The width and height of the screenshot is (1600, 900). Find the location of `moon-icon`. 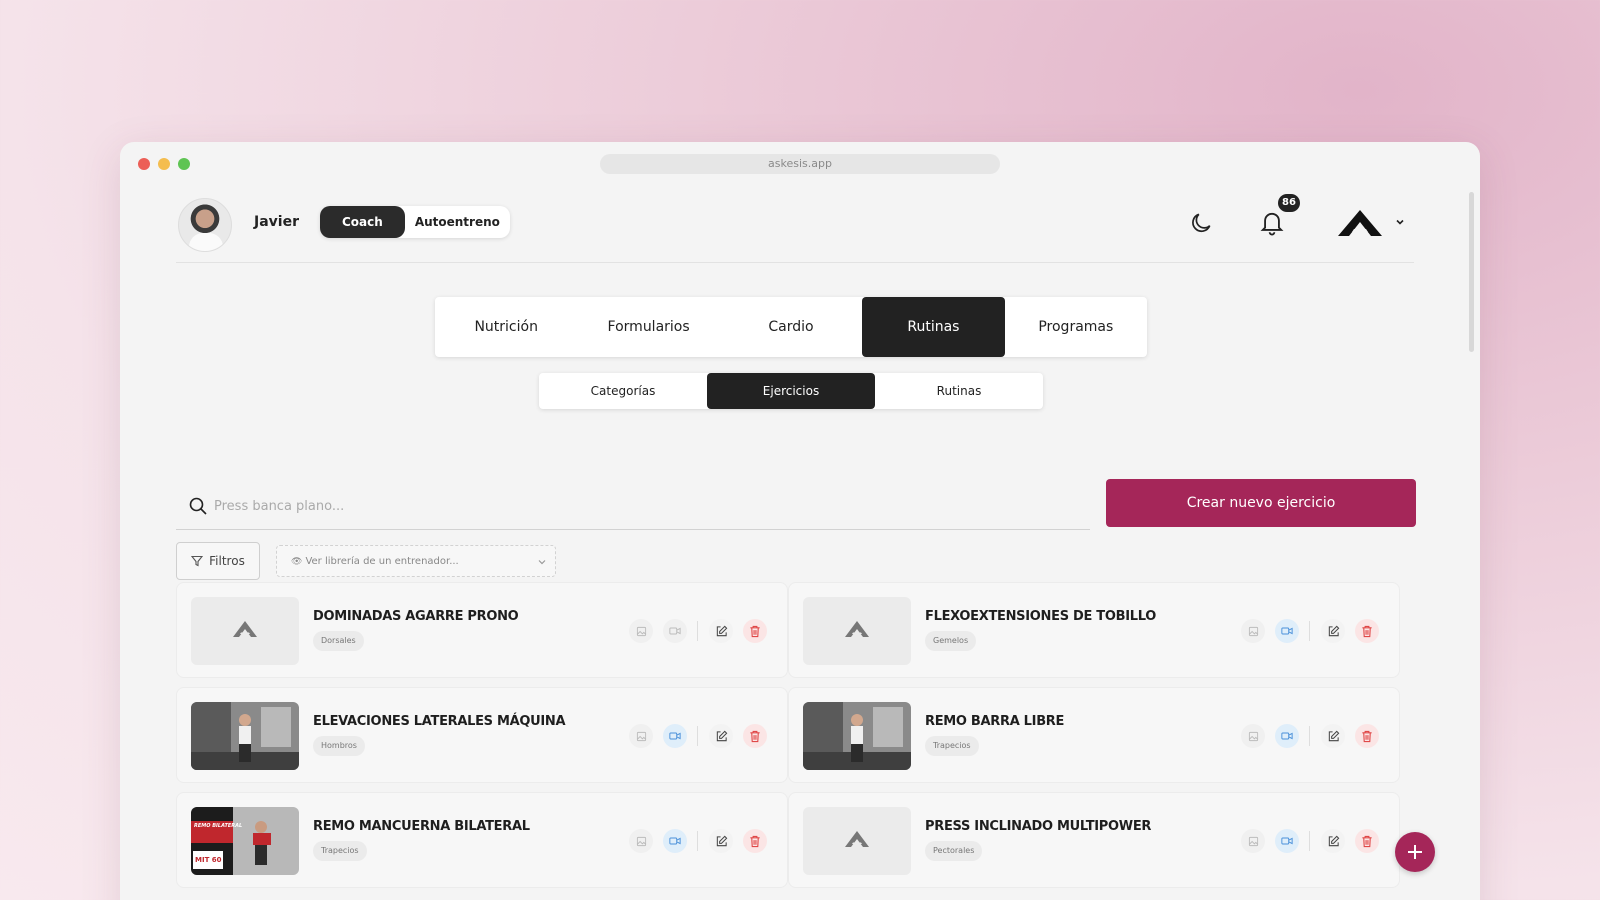

moon-icon is located at coordinates (1201, 223).